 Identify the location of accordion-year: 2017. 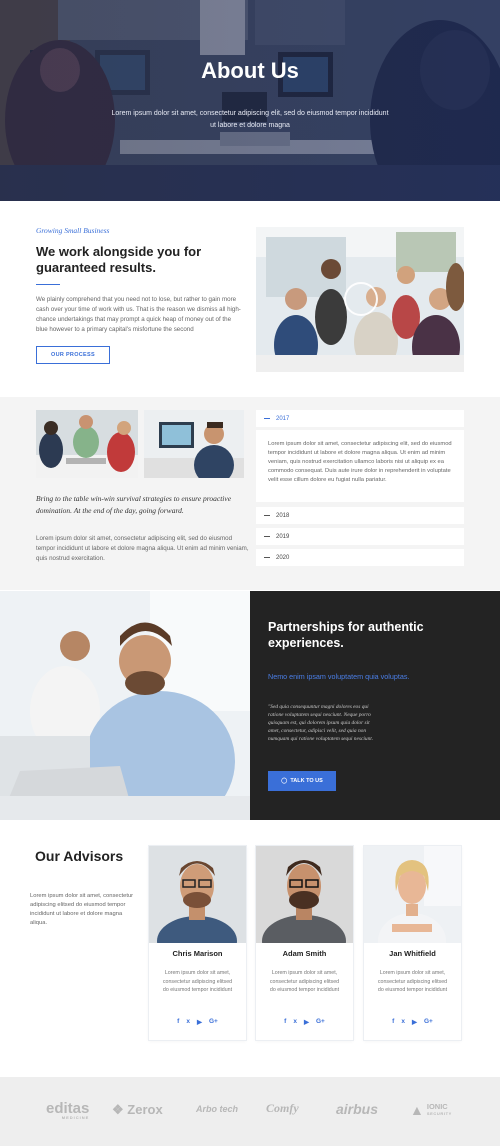
(283, 418).